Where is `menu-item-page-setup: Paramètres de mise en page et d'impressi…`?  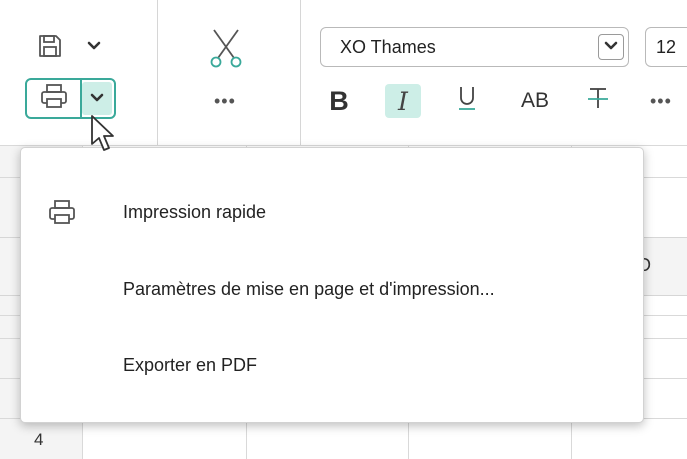
menu-item-page-setup: Paramètres de mise en page et d'impressi… is located at coordinates (332, 289).